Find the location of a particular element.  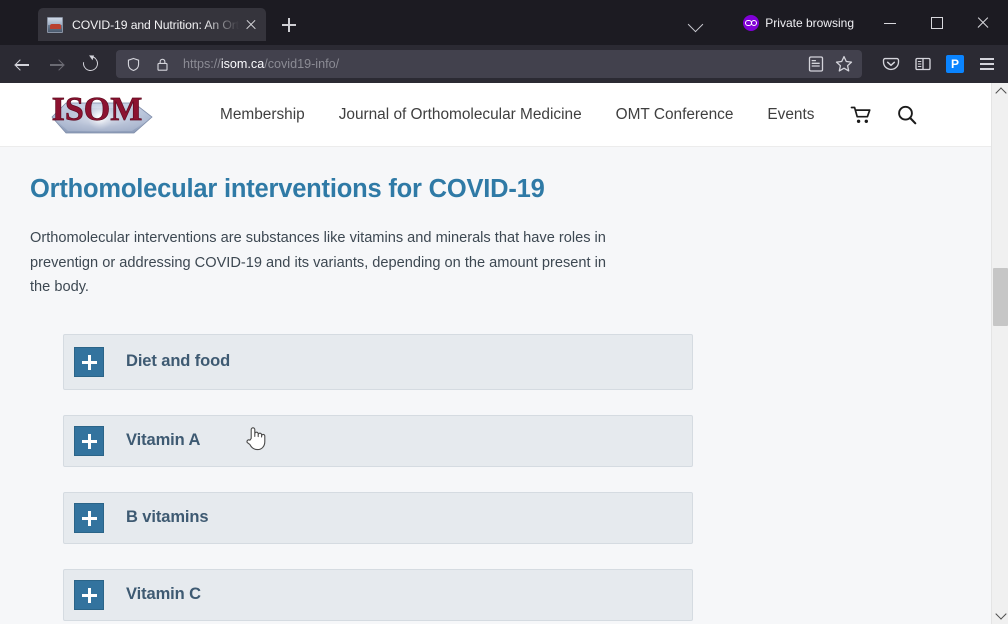

extension-icon: P is located at coordinates (955, 64).